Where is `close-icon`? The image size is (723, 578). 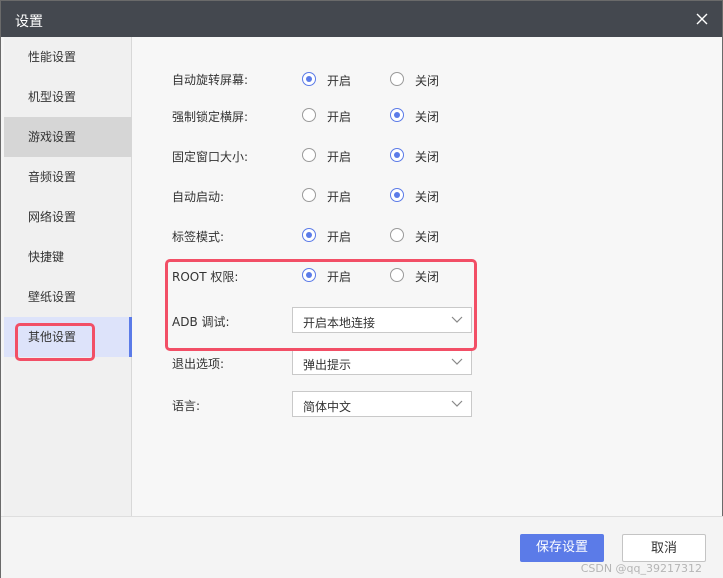
close-icon is located at coordinates (702, 19).